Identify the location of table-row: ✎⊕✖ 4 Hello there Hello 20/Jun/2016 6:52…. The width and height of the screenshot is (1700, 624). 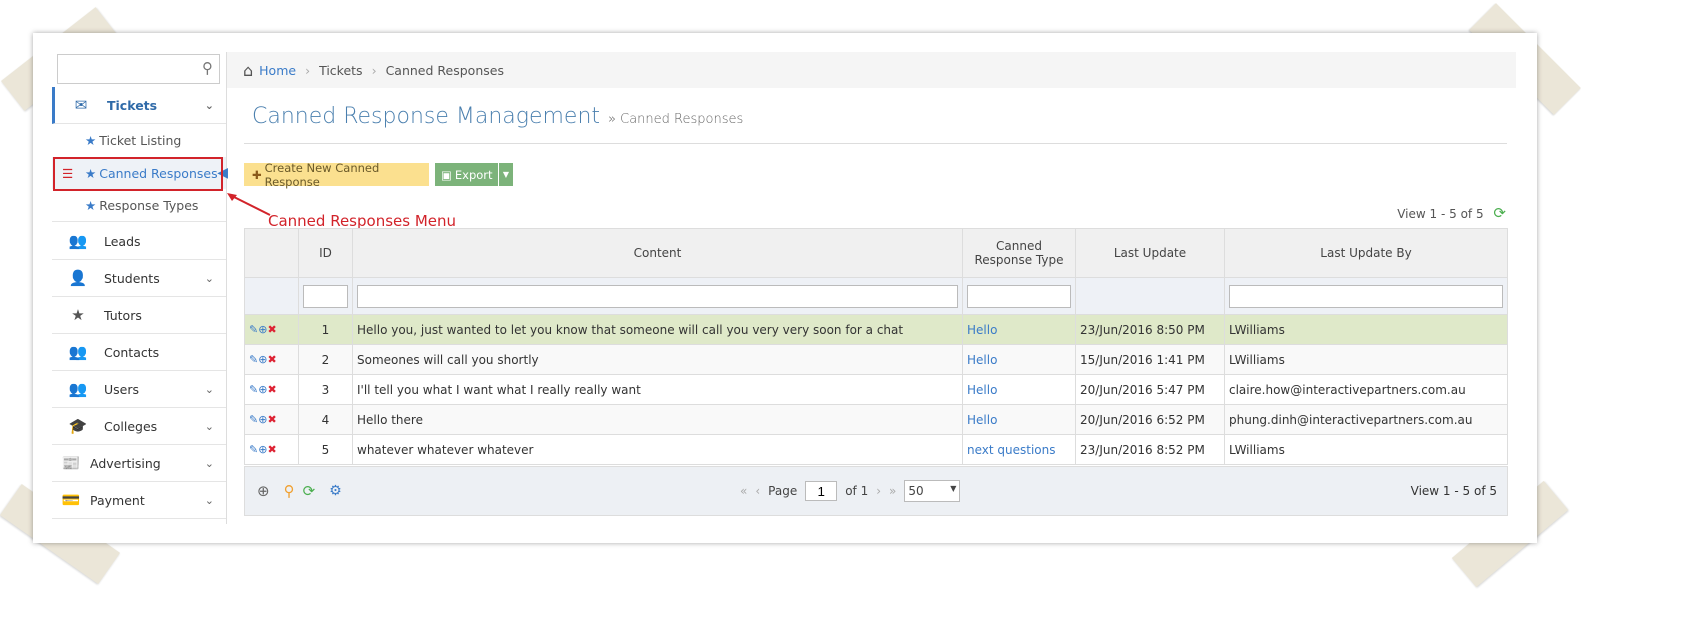
(876, 419).